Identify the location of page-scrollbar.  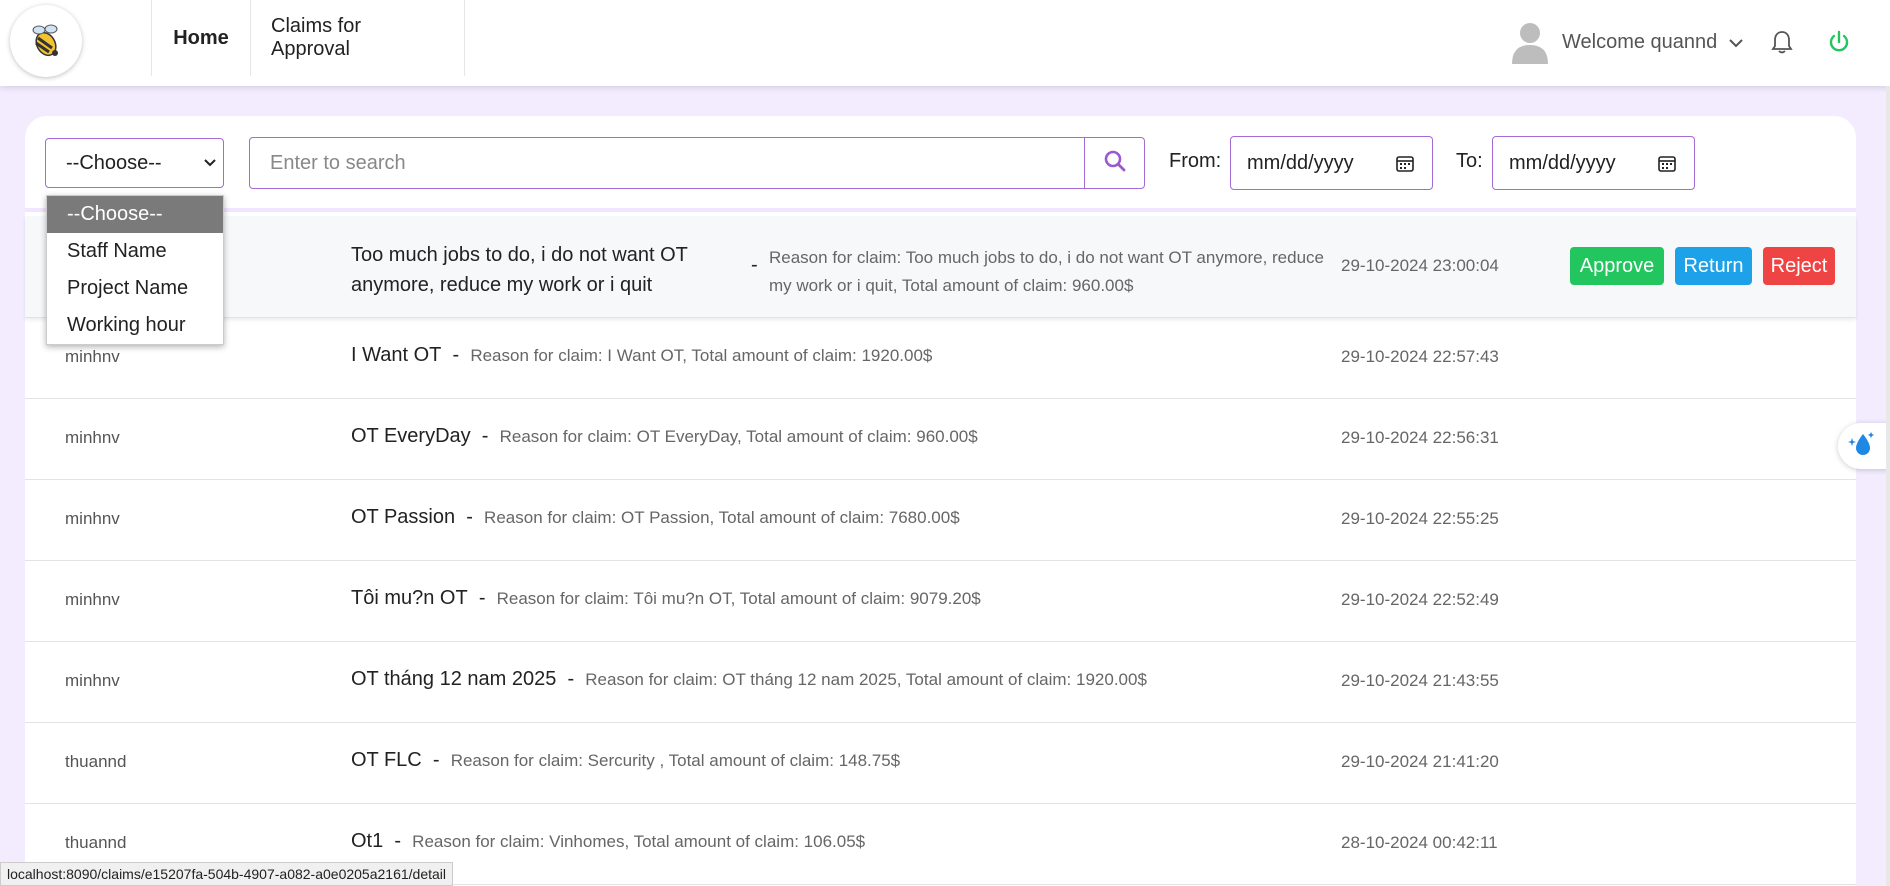
(1888, 486).